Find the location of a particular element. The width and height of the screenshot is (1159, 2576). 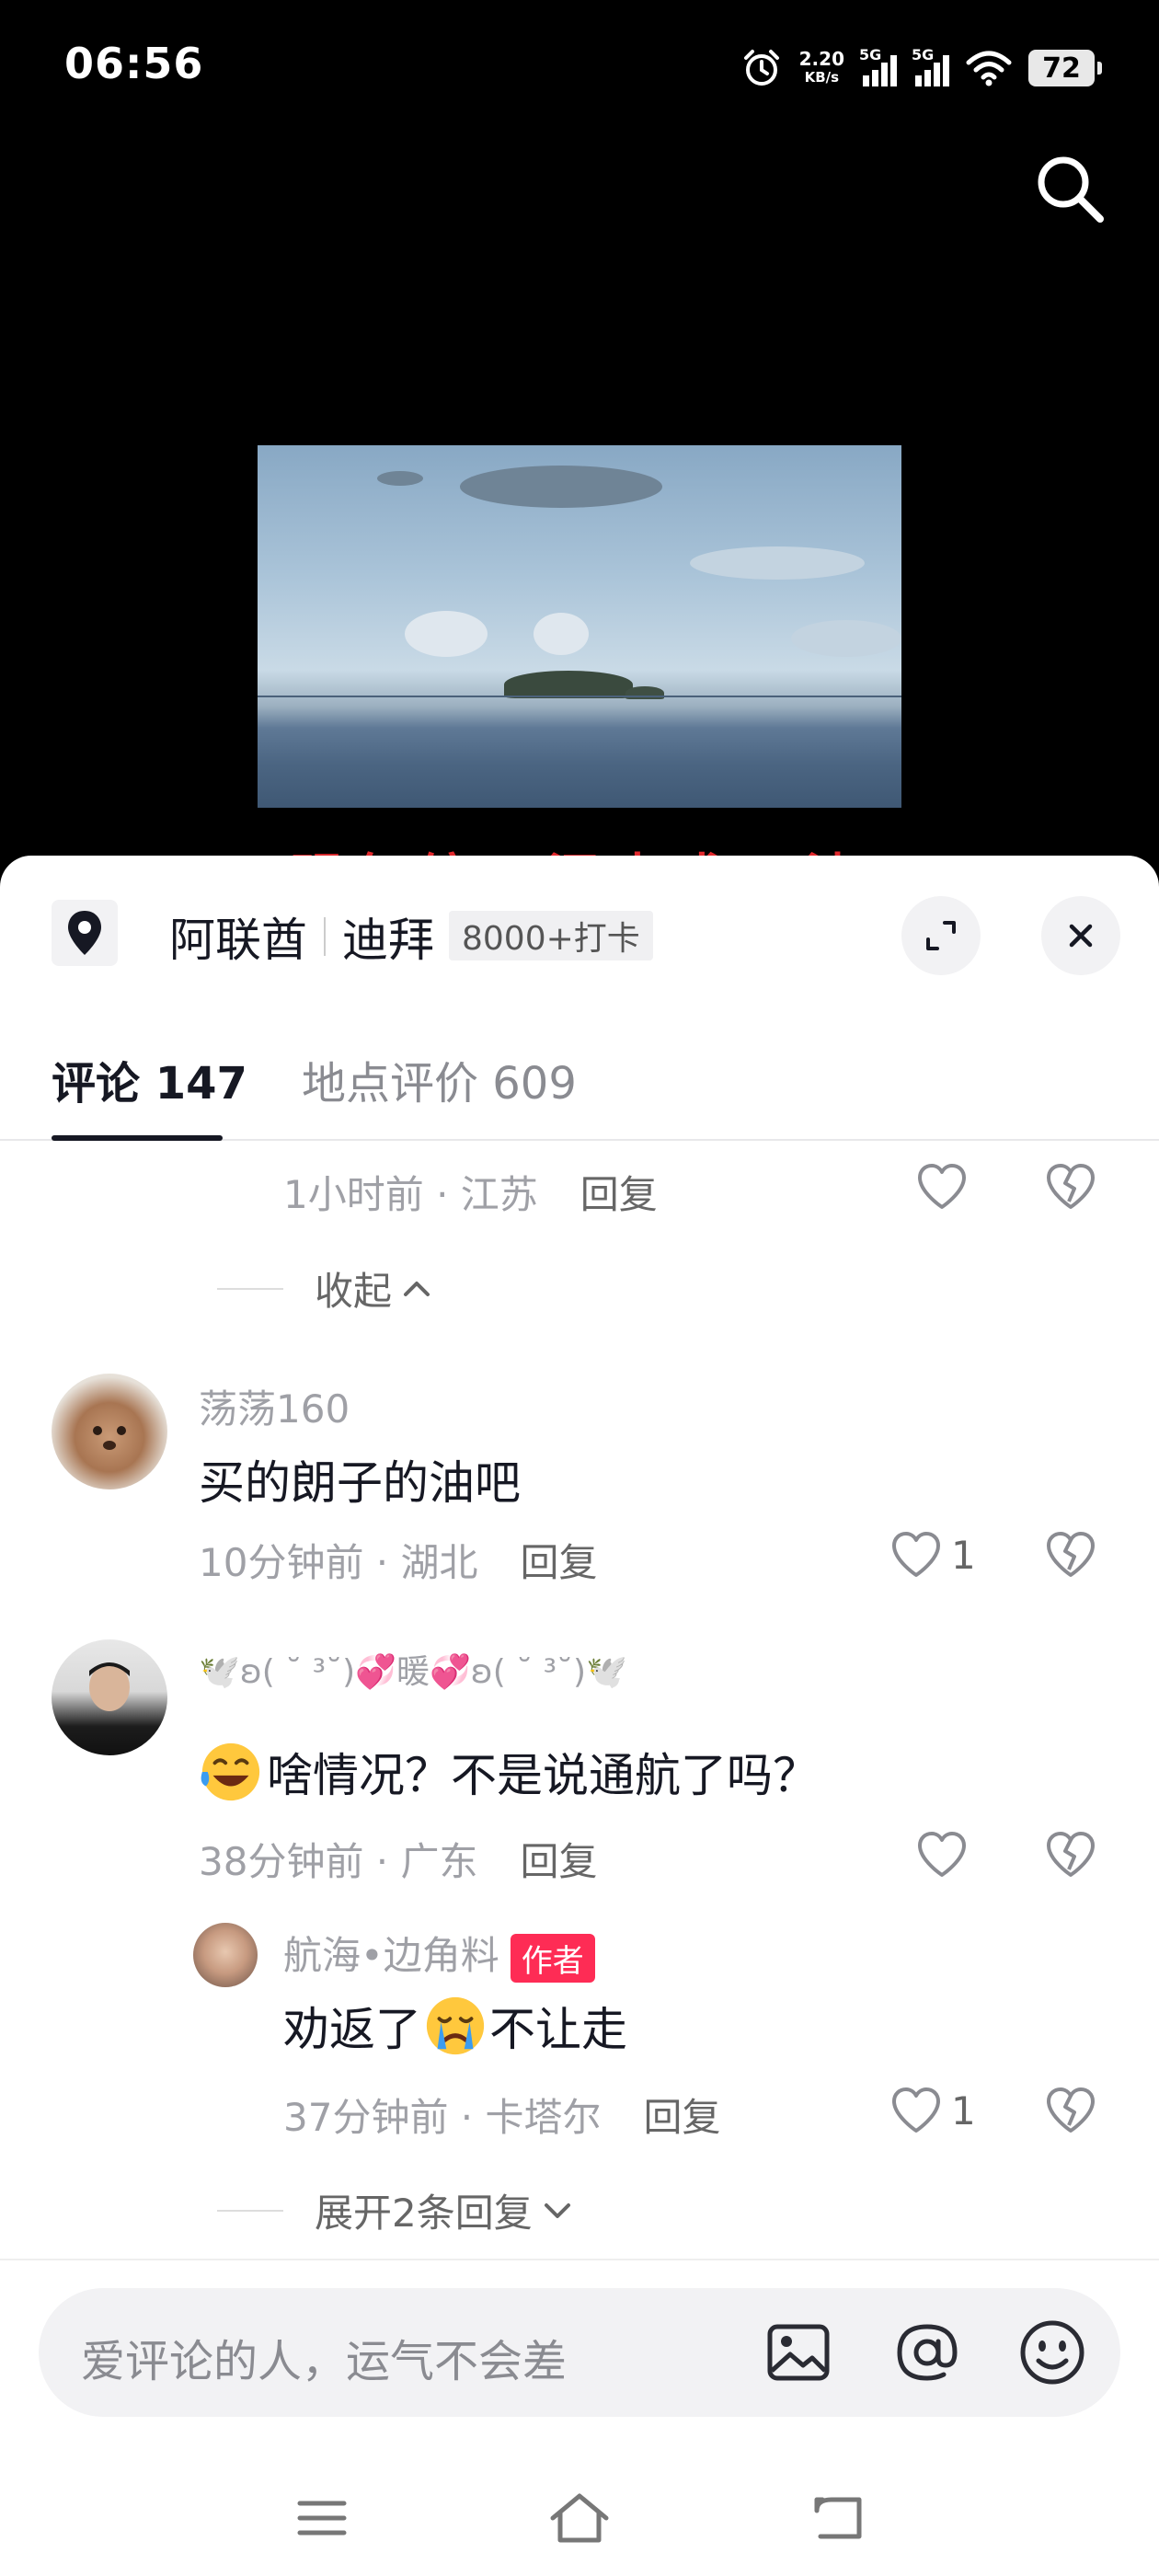

image-icon is located at coordinates (798, 2352).